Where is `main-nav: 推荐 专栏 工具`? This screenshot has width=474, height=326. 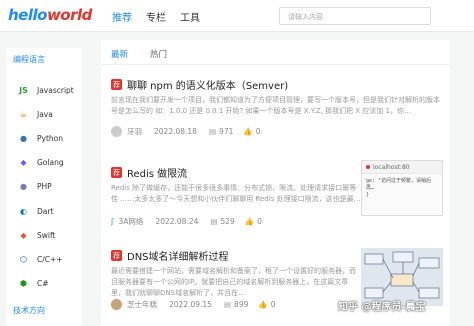 main-nav: 推荐 专栏 工具 is located at coordinates (156, 16).